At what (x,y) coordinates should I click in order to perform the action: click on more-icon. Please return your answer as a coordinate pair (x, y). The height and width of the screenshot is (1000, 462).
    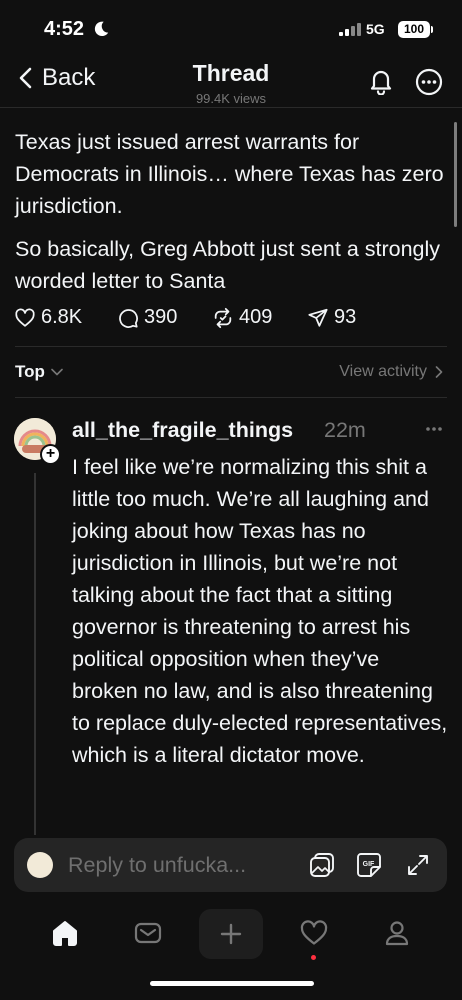
    Looking at the image, I should click on (429, 82).